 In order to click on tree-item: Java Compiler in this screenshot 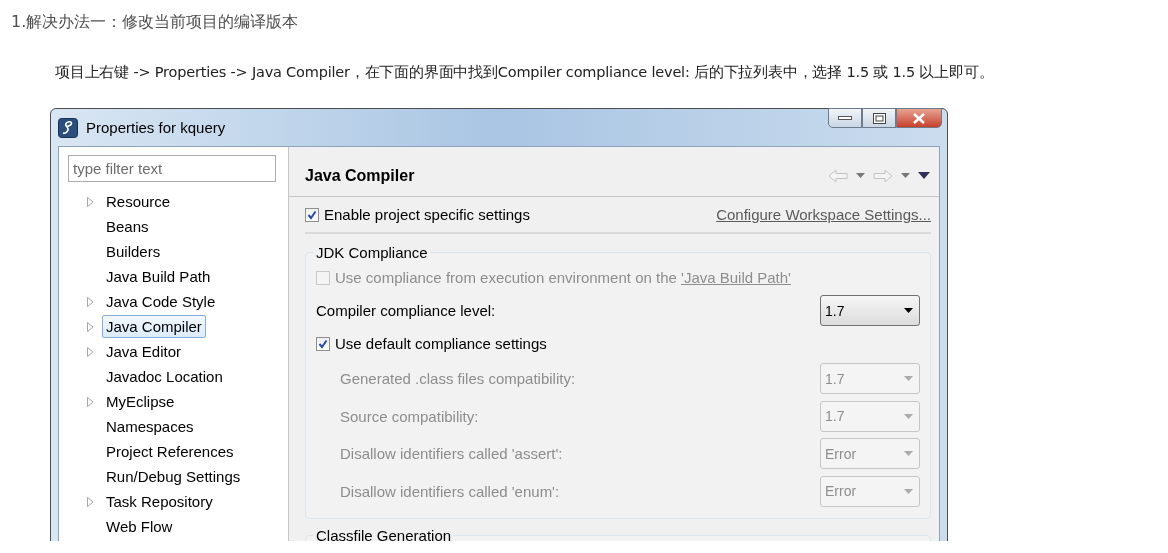, I will do `click(154, 326)`.